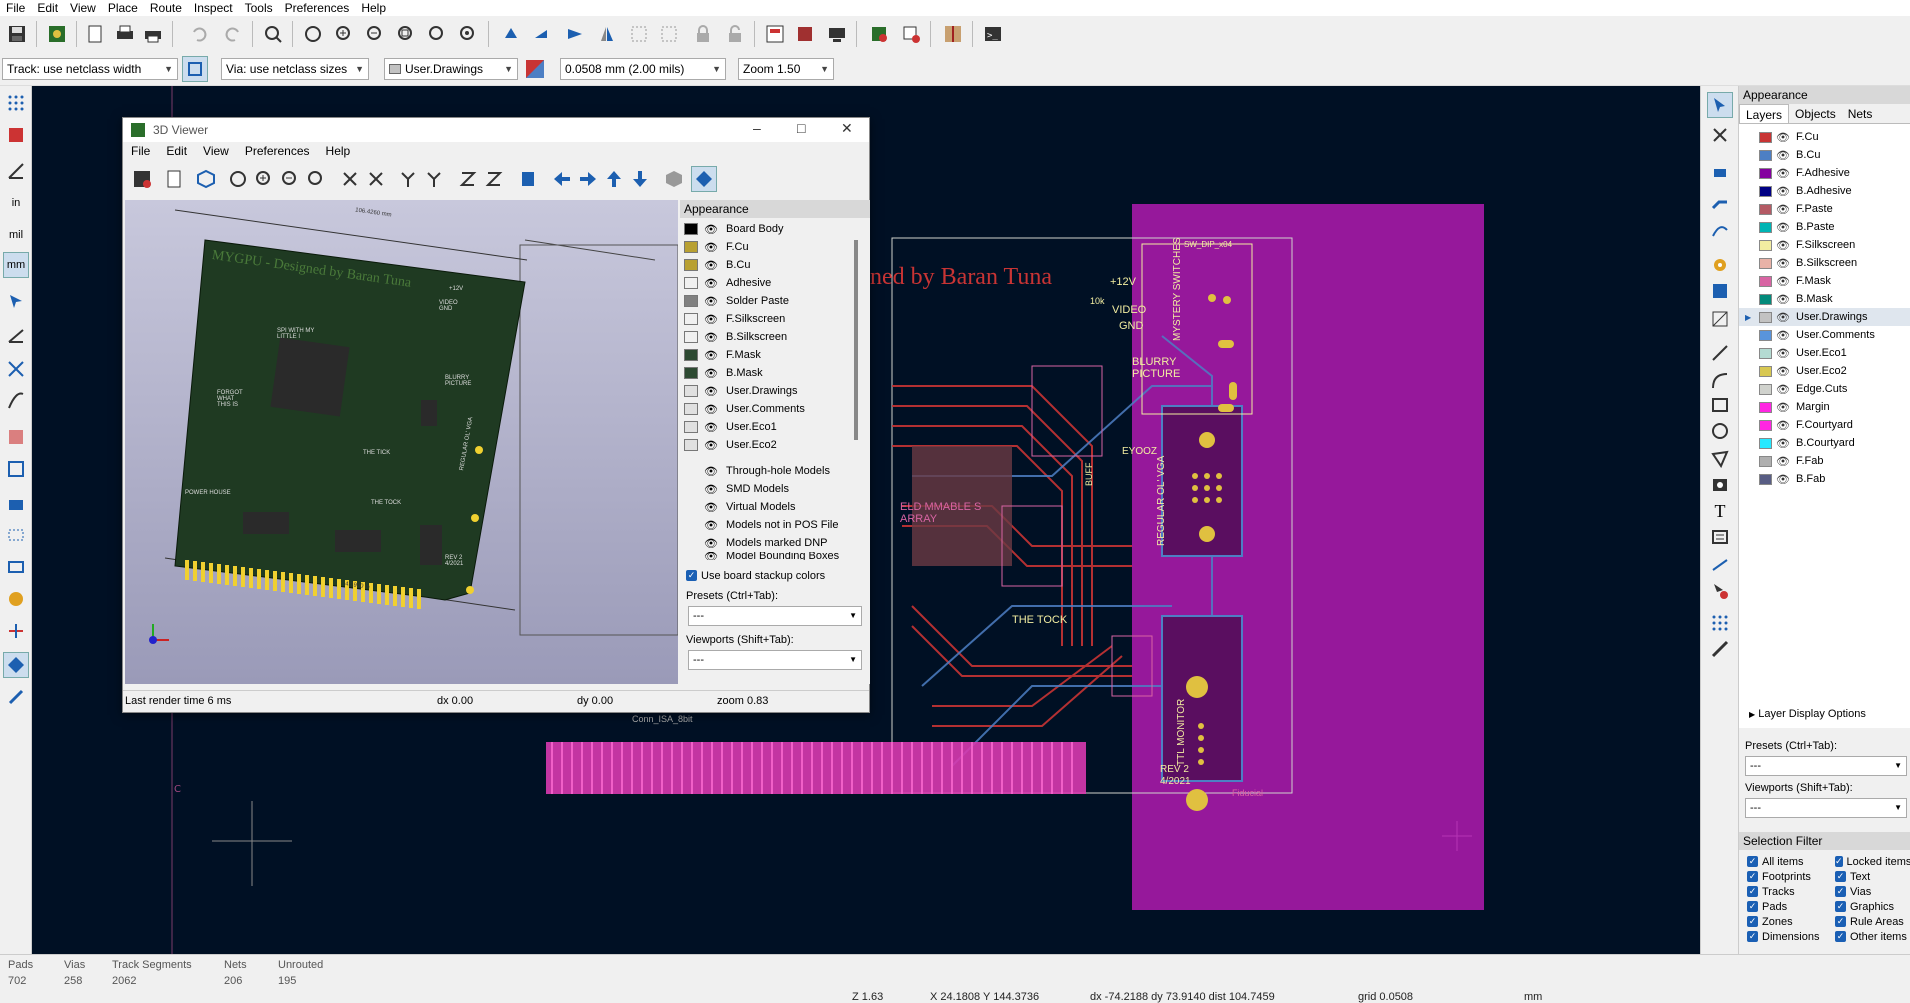  What do you see at coordinates (494, 179) in the screenshot?
I see `rotate-z-ccw-icon` at bounding box center [494, 179].